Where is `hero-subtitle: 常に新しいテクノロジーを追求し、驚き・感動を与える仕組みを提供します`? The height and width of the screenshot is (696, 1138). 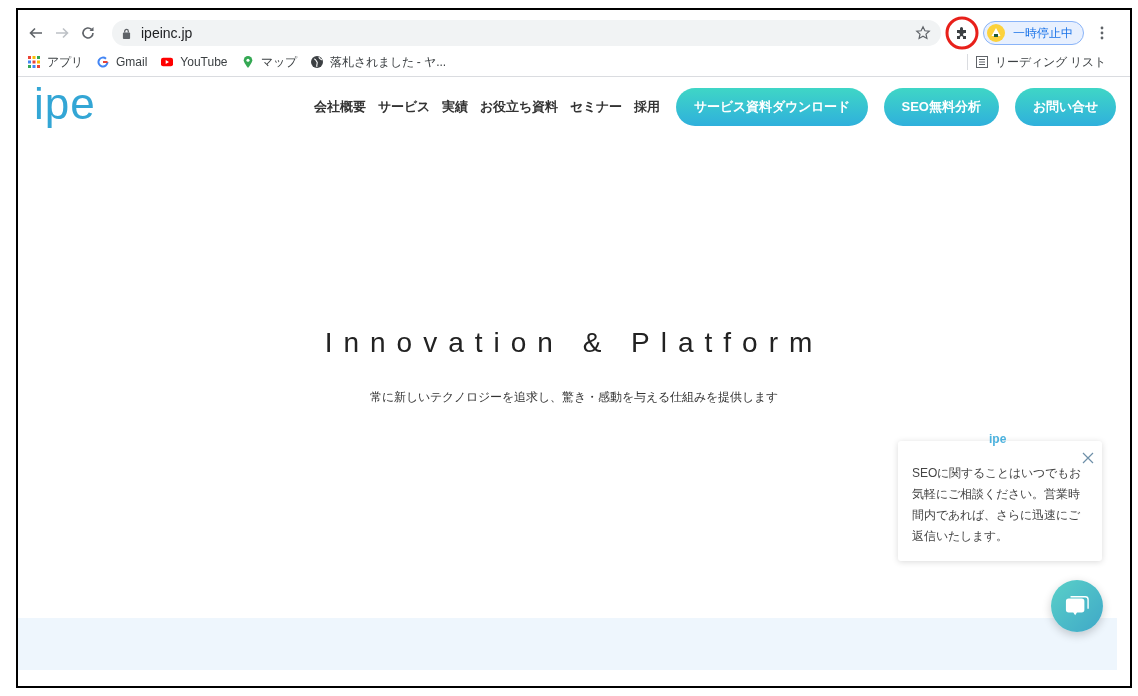 hero-subtitle: 常に新しいテクノロジーを追求し、驚き・感動を与える仕組みを提供します is located at coordinates (574, 397).